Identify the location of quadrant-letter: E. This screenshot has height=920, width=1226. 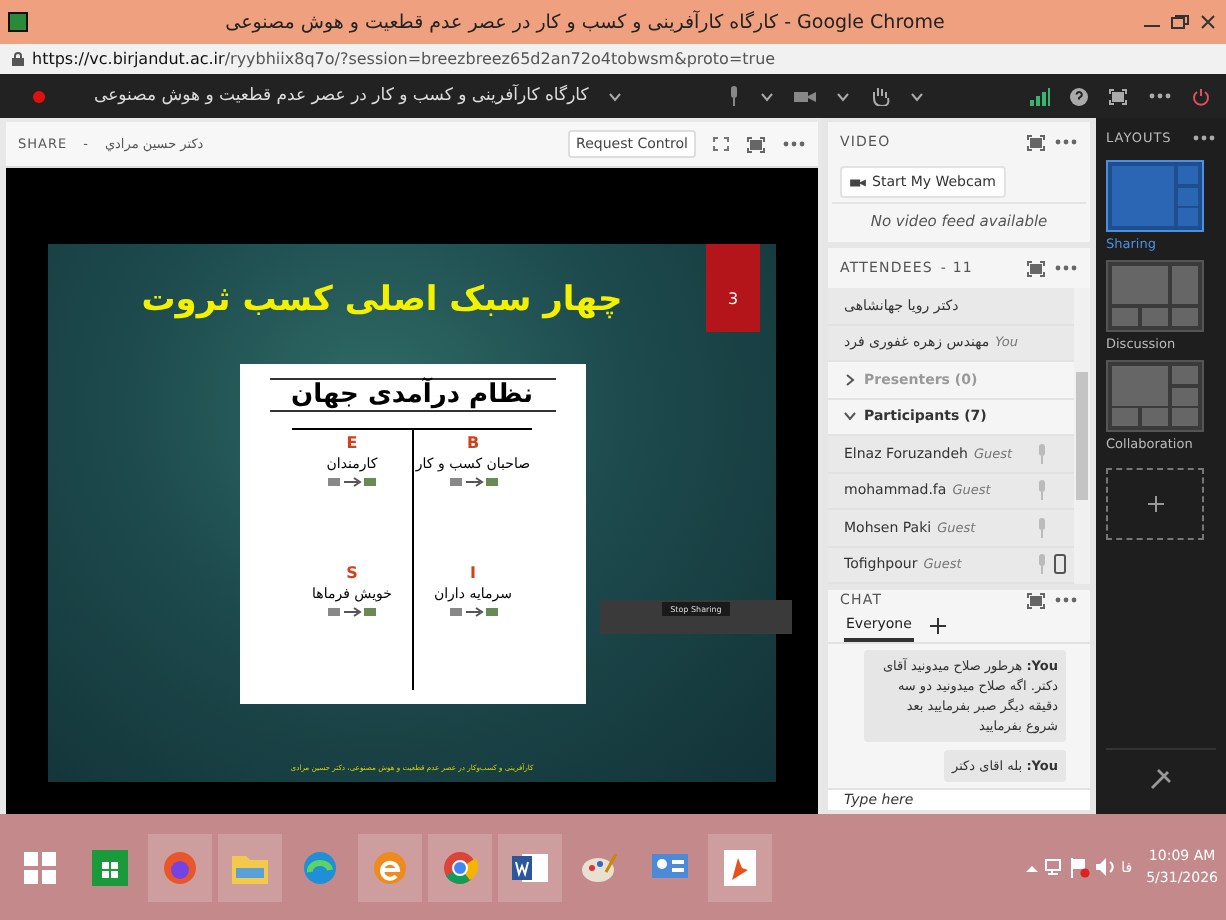
(352, 443).